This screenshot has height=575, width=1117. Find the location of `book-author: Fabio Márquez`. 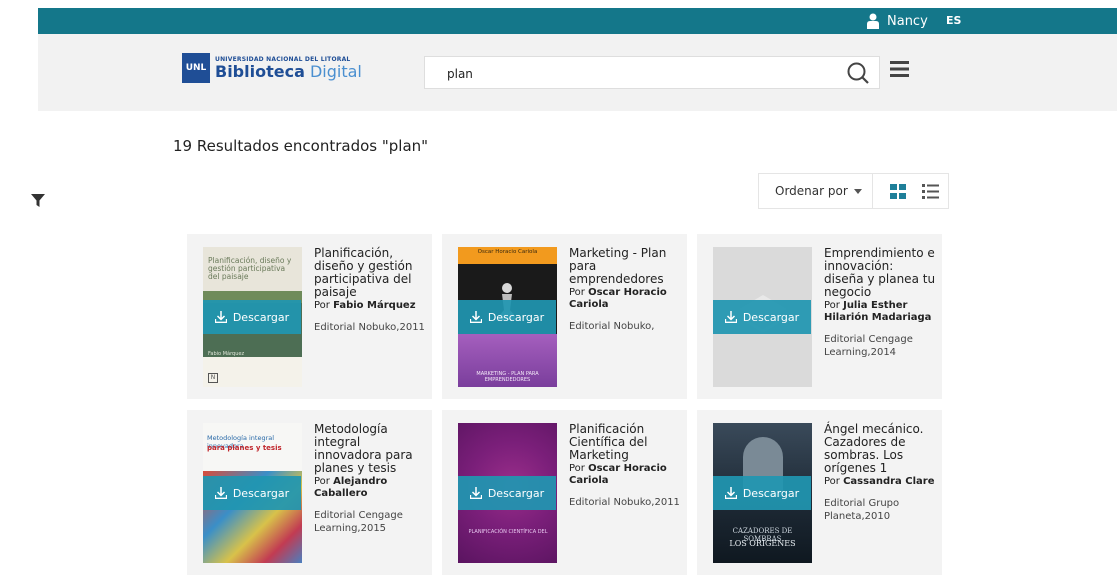

book-author: Fabio Márquez is located at coordinates (374, 305).